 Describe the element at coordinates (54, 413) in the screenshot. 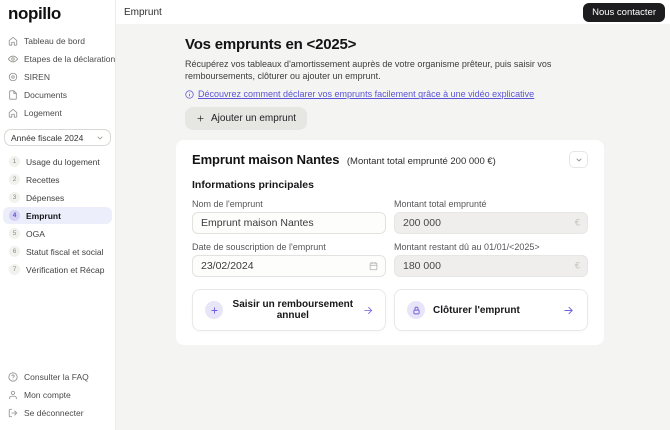

I see `sidebar-item-label: Se déconnecter` at that location.